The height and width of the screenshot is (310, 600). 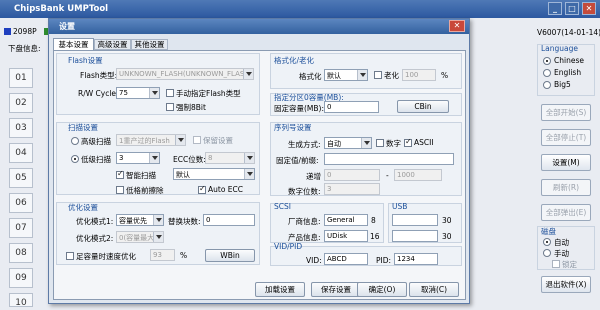 What do you see at coordinates (423, 106) in the screenshot?
I see `cbin-button: CBin` at bounding box center [423, 106].